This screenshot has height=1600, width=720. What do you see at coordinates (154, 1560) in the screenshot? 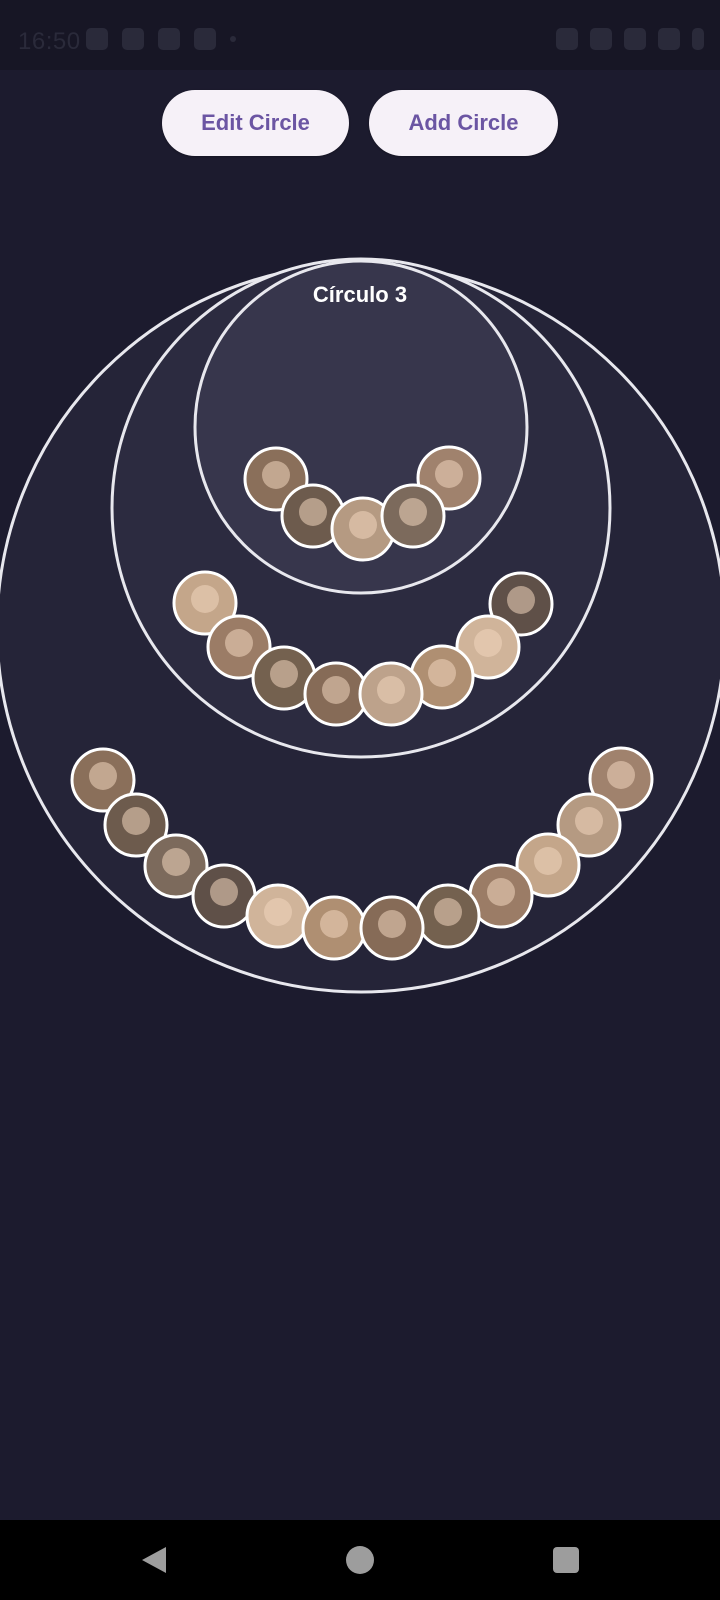
I see `back-icon` at bounding box center [154, 1560].